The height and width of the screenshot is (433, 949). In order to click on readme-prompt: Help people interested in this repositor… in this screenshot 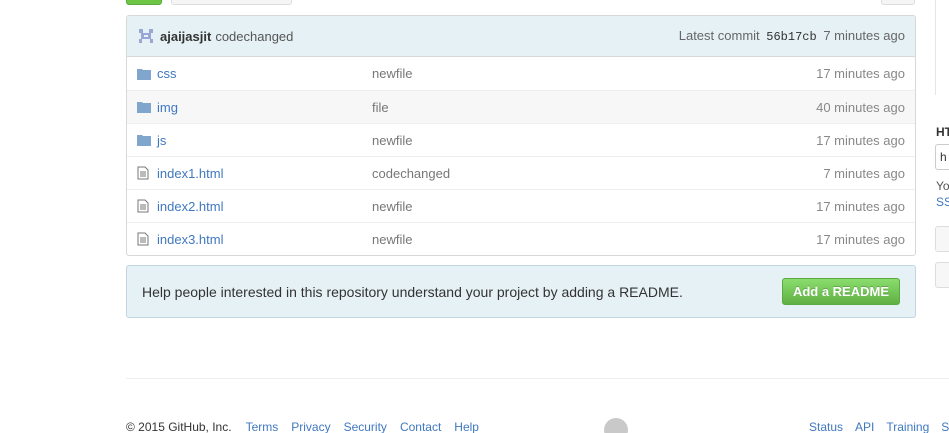, I will do `click(521, 291)`.